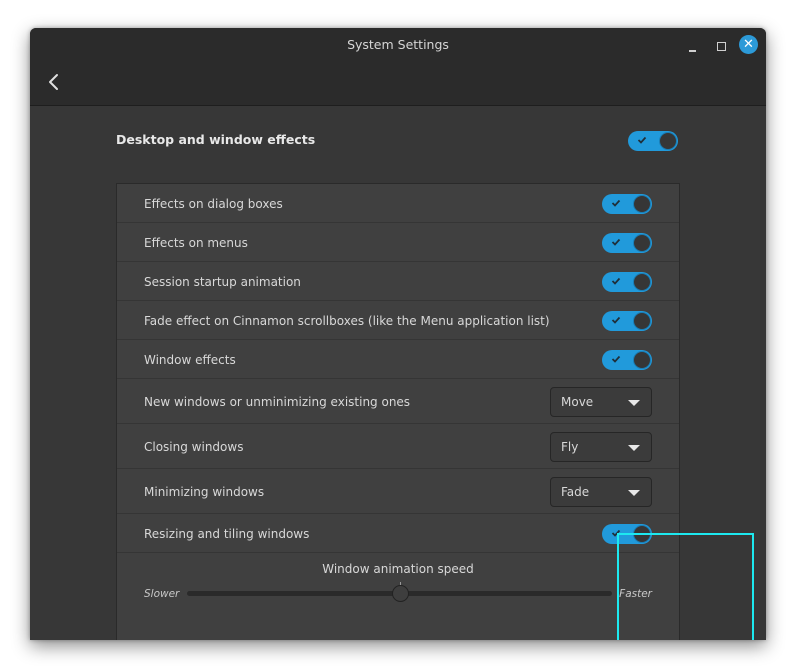 Image resolution: width=796 pixels, height=672 pixels. What do you see at coordinates (398, 242) in the screenshot?
I see `settings-row: Effects on menus` at bounding box center [398, 242].